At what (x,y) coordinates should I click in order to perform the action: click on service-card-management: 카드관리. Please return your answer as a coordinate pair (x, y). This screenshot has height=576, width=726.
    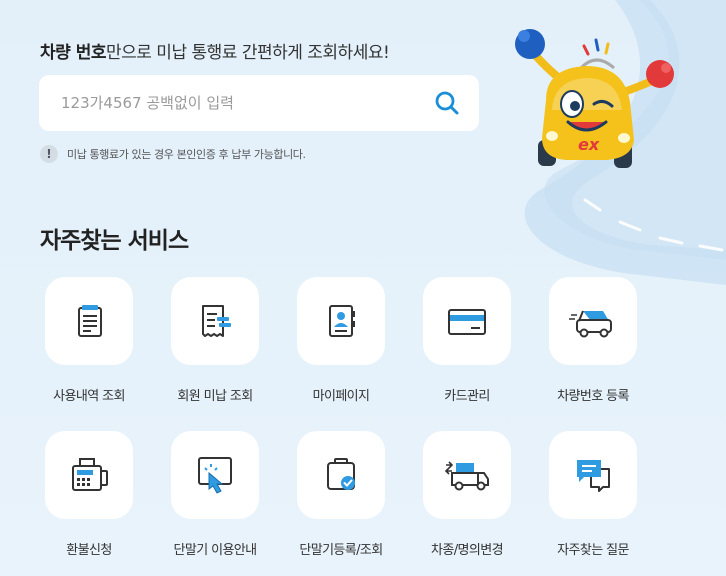
    Looking at the image, I should click on (467, 340).